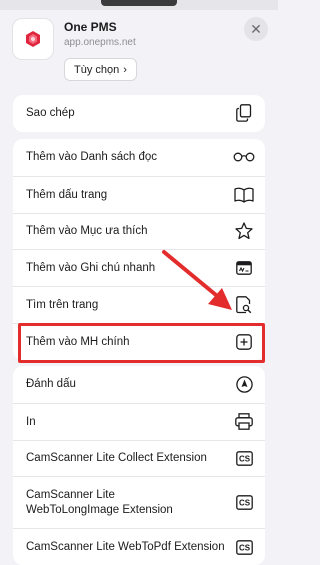 The height and width of the screenshot is (565, 320). Describe the element at coordinates (125, 547) in the screenshot. I see `menu-item-label: CamScanner Lite WebToPdf Extension` at that location.